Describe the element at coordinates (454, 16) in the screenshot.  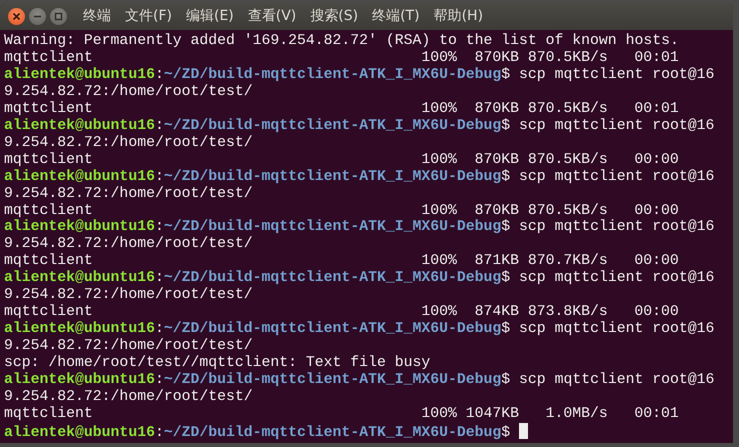
I see `menu-item: 帮助(H)` at that location.